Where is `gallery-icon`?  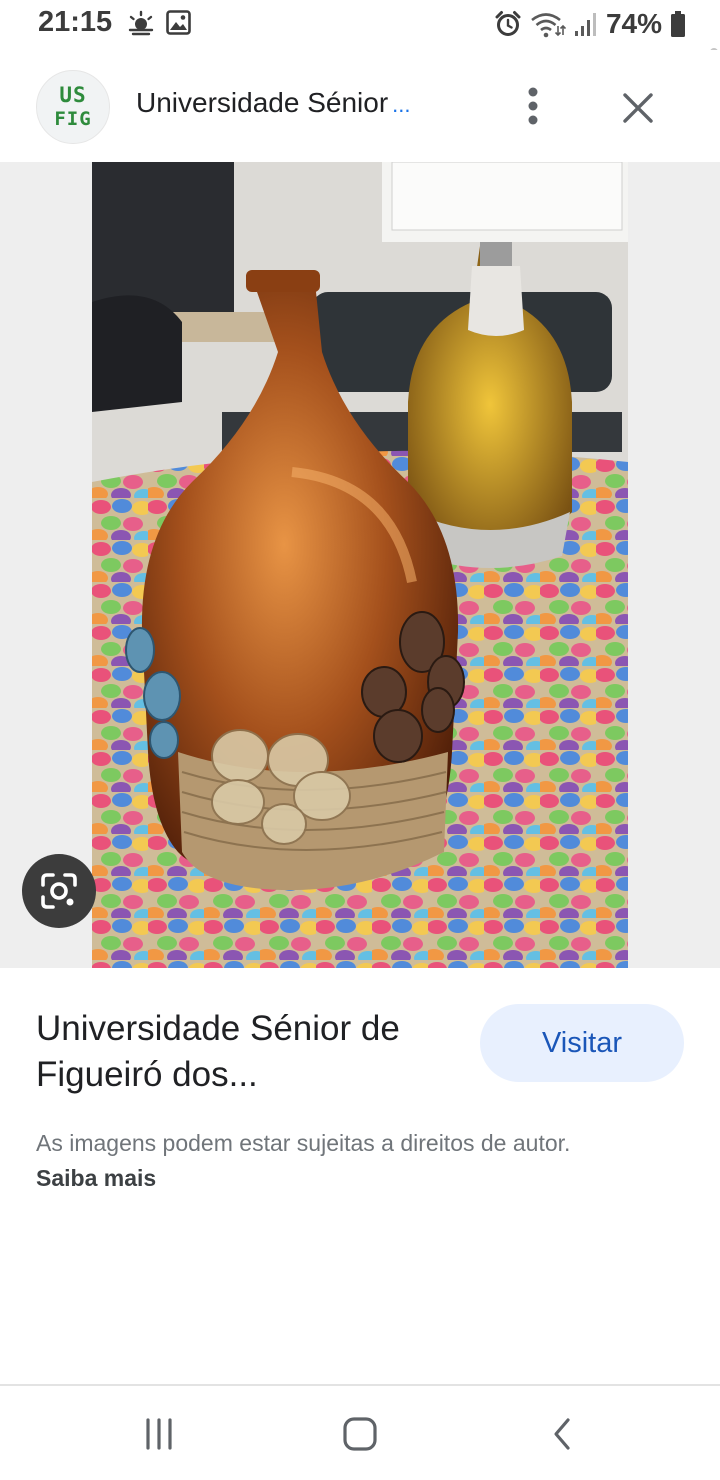
gallery-icon is located at coordinates (178, 22).